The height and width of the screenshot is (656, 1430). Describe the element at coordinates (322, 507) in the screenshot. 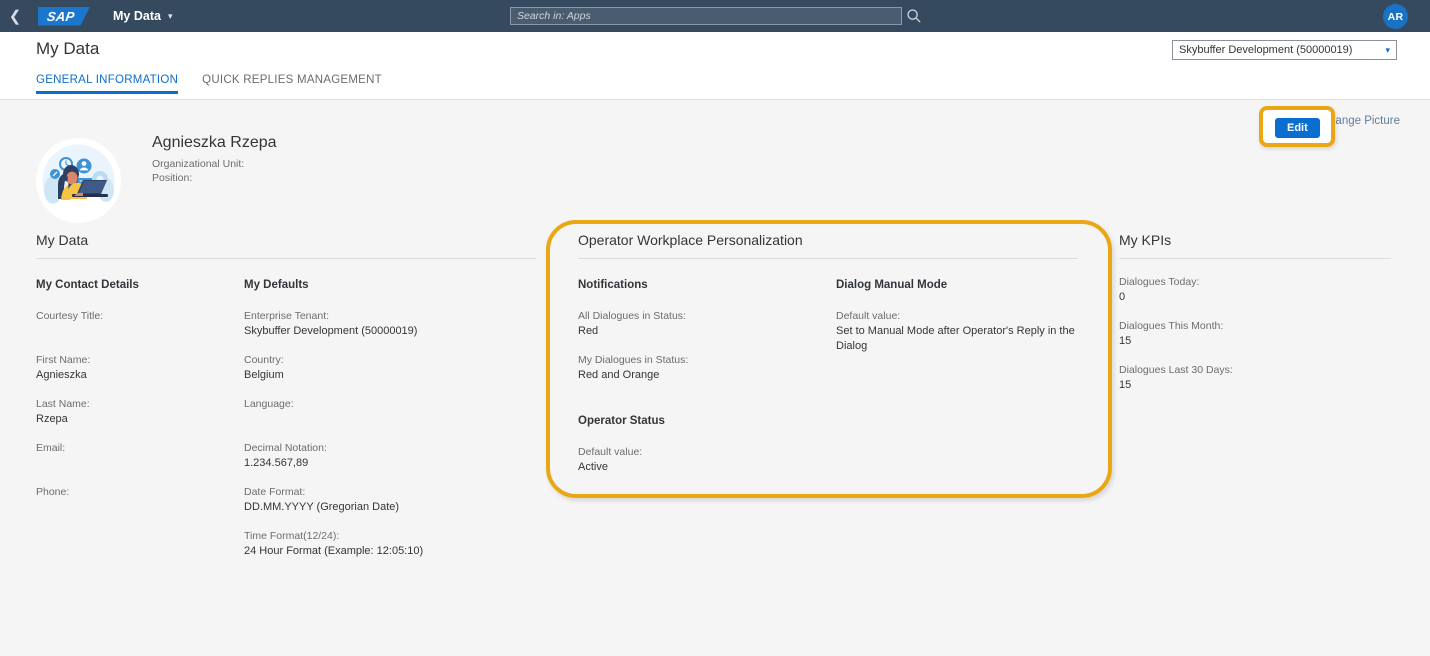

I see `field-value: DD.MM.YYYY (Gregorian Date)` at that location.